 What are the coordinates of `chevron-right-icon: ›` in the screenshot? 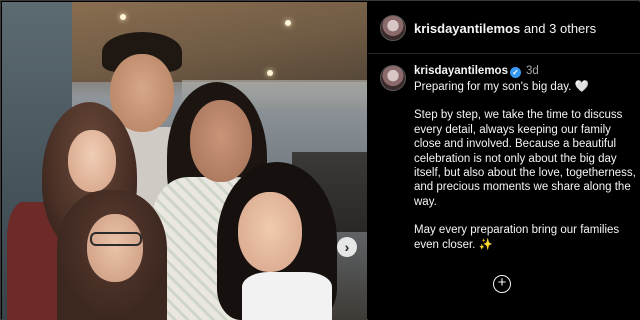 It's located at (347, 247).